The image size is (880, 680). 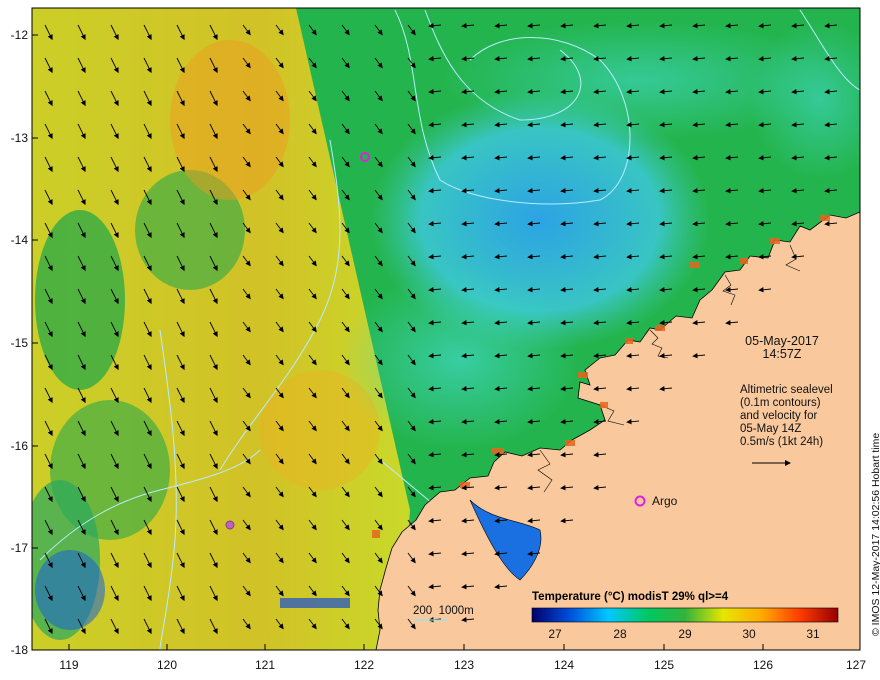 I want to click on lat-label: -12, so click(x=19, y=35).